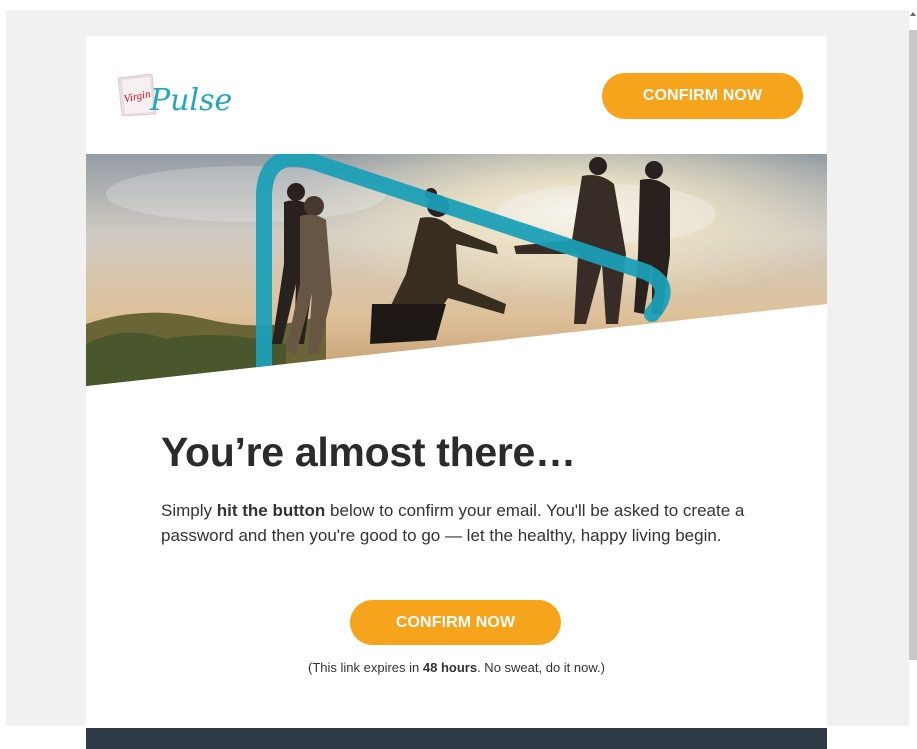 Image resolution: width=917 pixels, height=749 pixels. I want to click on note-bold: 48 hours, so click(450, 667).